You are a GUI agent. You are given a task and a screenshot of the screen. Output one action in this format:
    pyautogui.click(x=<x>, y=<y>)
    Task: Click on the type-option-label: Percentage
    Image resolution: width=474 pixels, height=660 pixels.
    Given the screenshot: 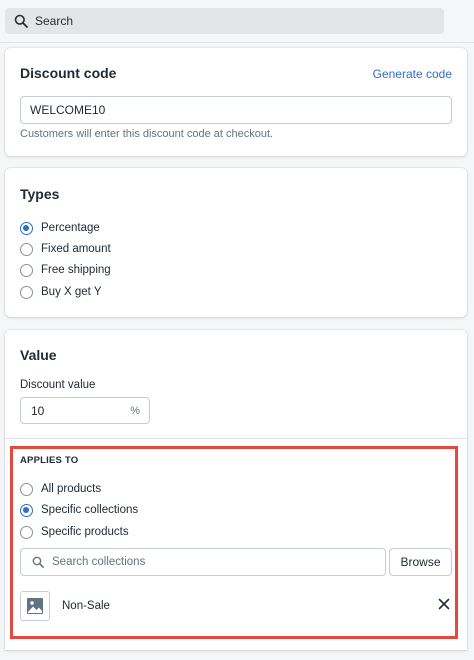 What is the action you would take?
    pyautogui.click(x=70, y=228)
    